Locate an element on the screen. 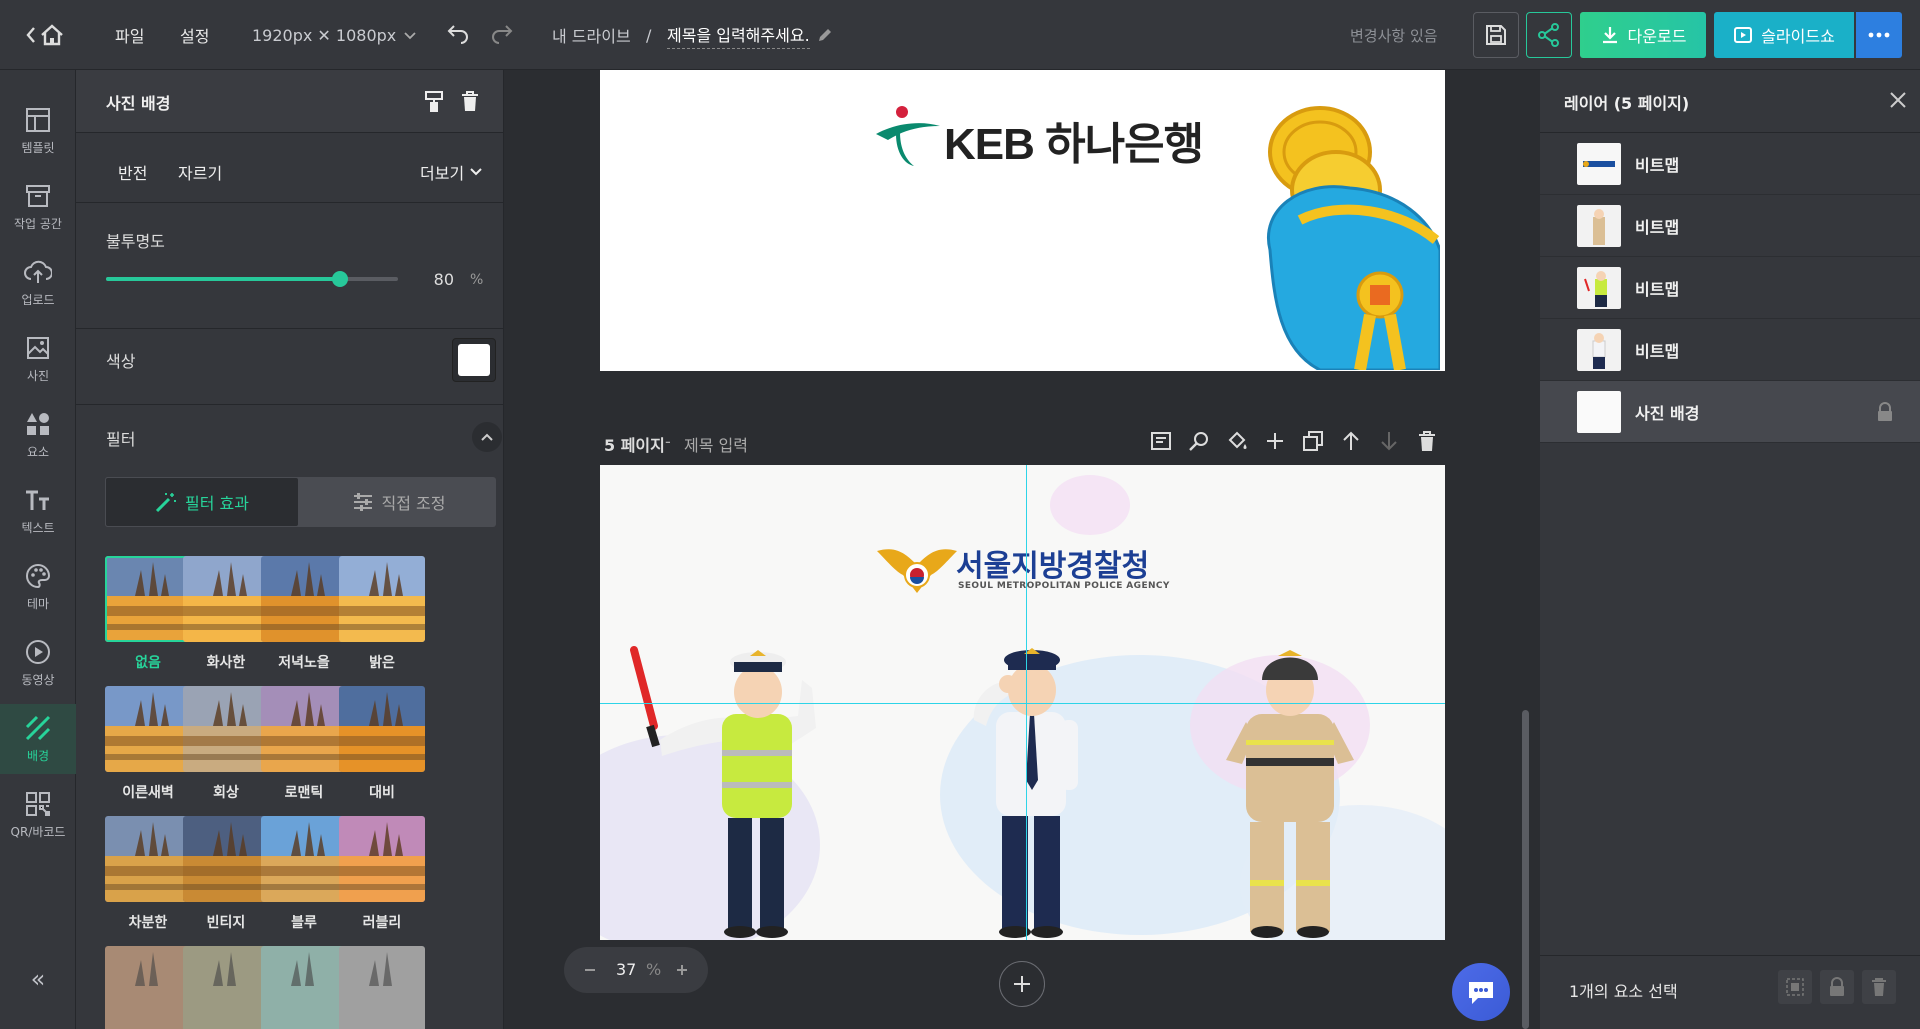 The image size is (1920, 1029). palette-icon is located at coordinates (38, 575).